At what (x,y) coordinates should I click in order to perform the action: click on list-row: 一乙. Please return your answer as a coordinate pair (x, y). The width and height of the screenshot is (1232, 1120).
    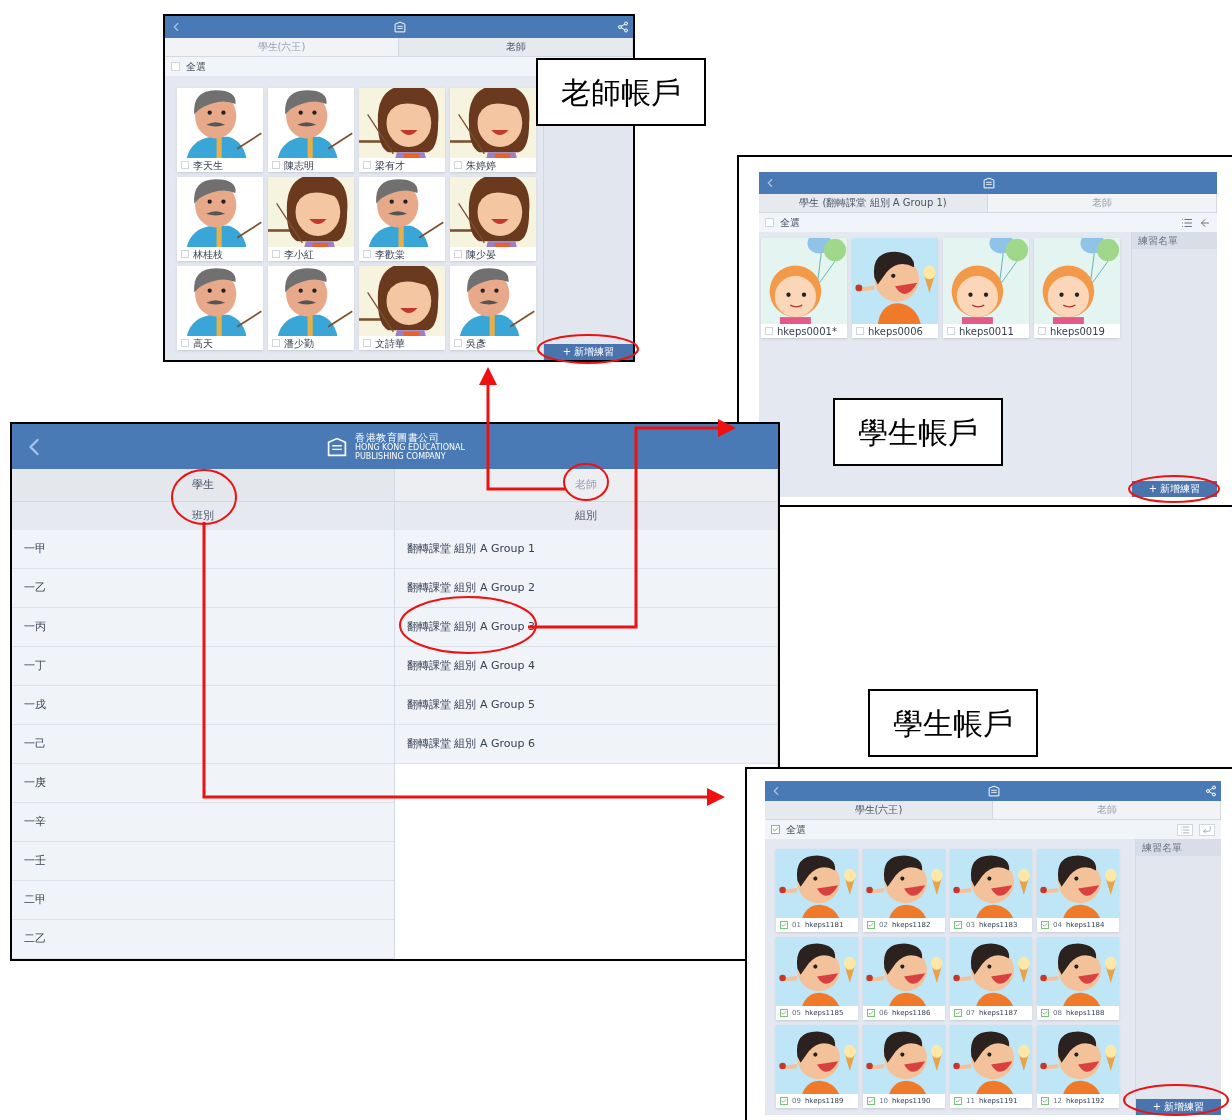
    Looking at the image, I should click on (203, 588).